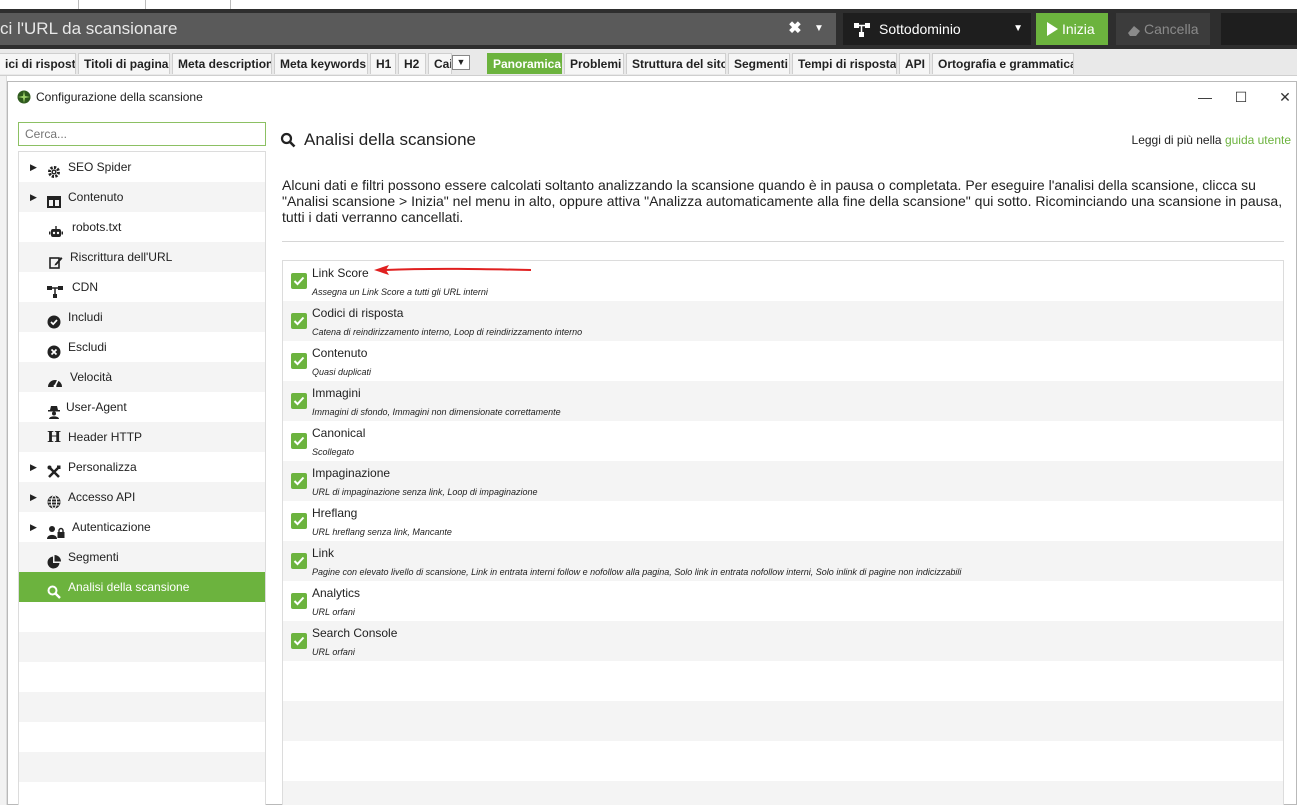  I want to click on close-button: ✕, so click(1283, 97).